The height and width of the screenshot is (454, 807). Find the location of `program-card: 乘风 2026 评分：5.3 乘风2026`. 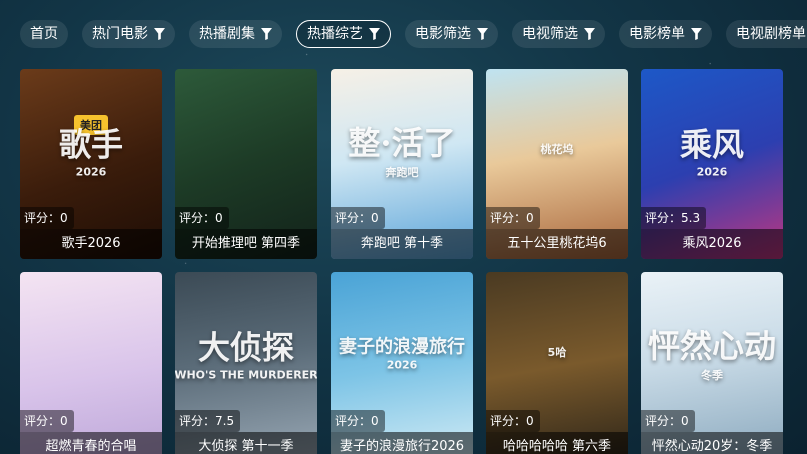

program-card: 乘风 2026 评分：5.3 乘风2026 is located at coordinates (712, 164).